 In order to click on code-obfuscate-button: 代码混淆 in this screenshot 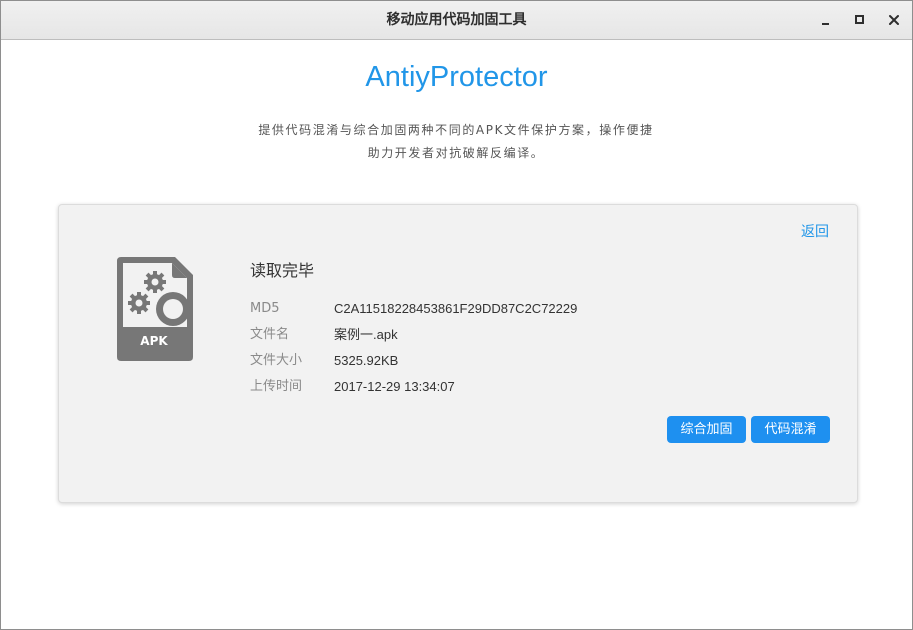, I will do `click(790, 429)`.